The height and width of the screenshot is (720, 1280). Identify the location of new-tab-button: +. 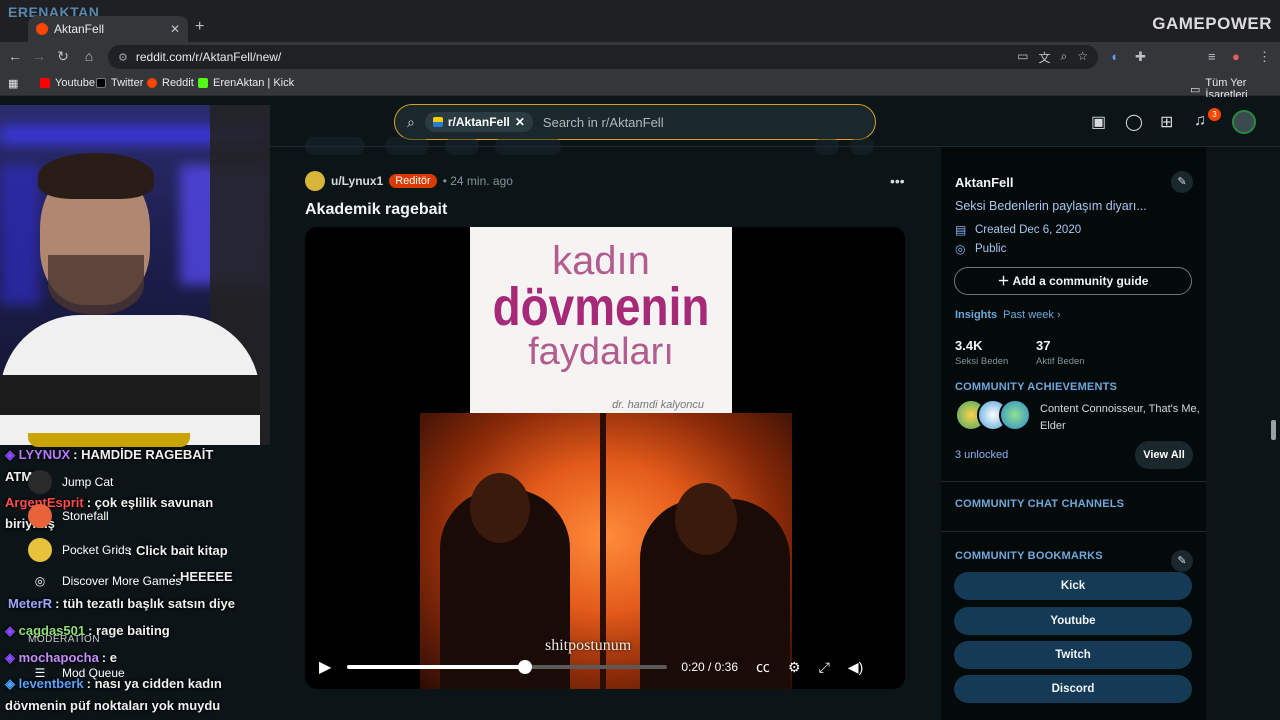
(199, 27).